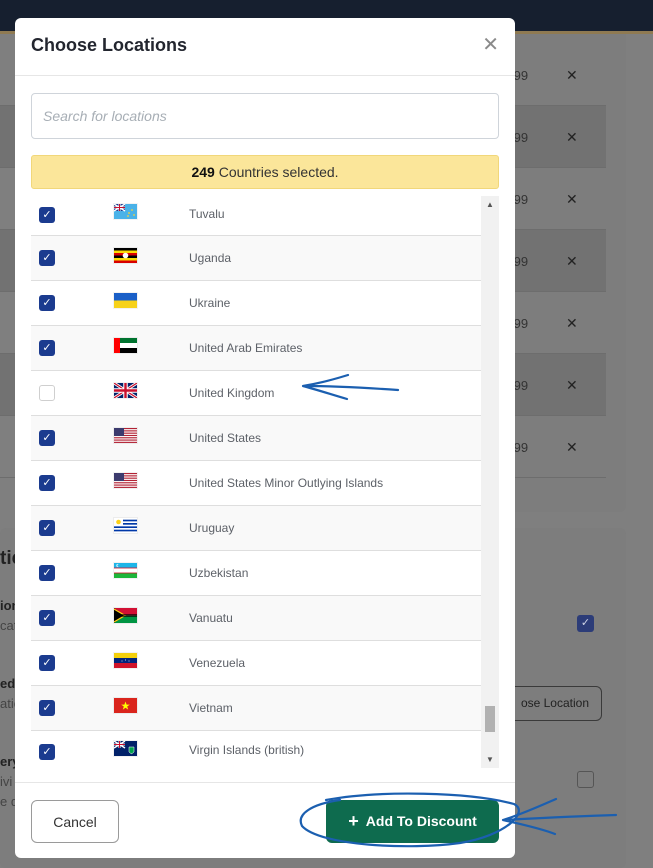 The height and width of the screenshot is (868, 653). Describe the element at coordinates (109, 45) in the screenshot. I see `modal-title: Choose Locations` at that location.